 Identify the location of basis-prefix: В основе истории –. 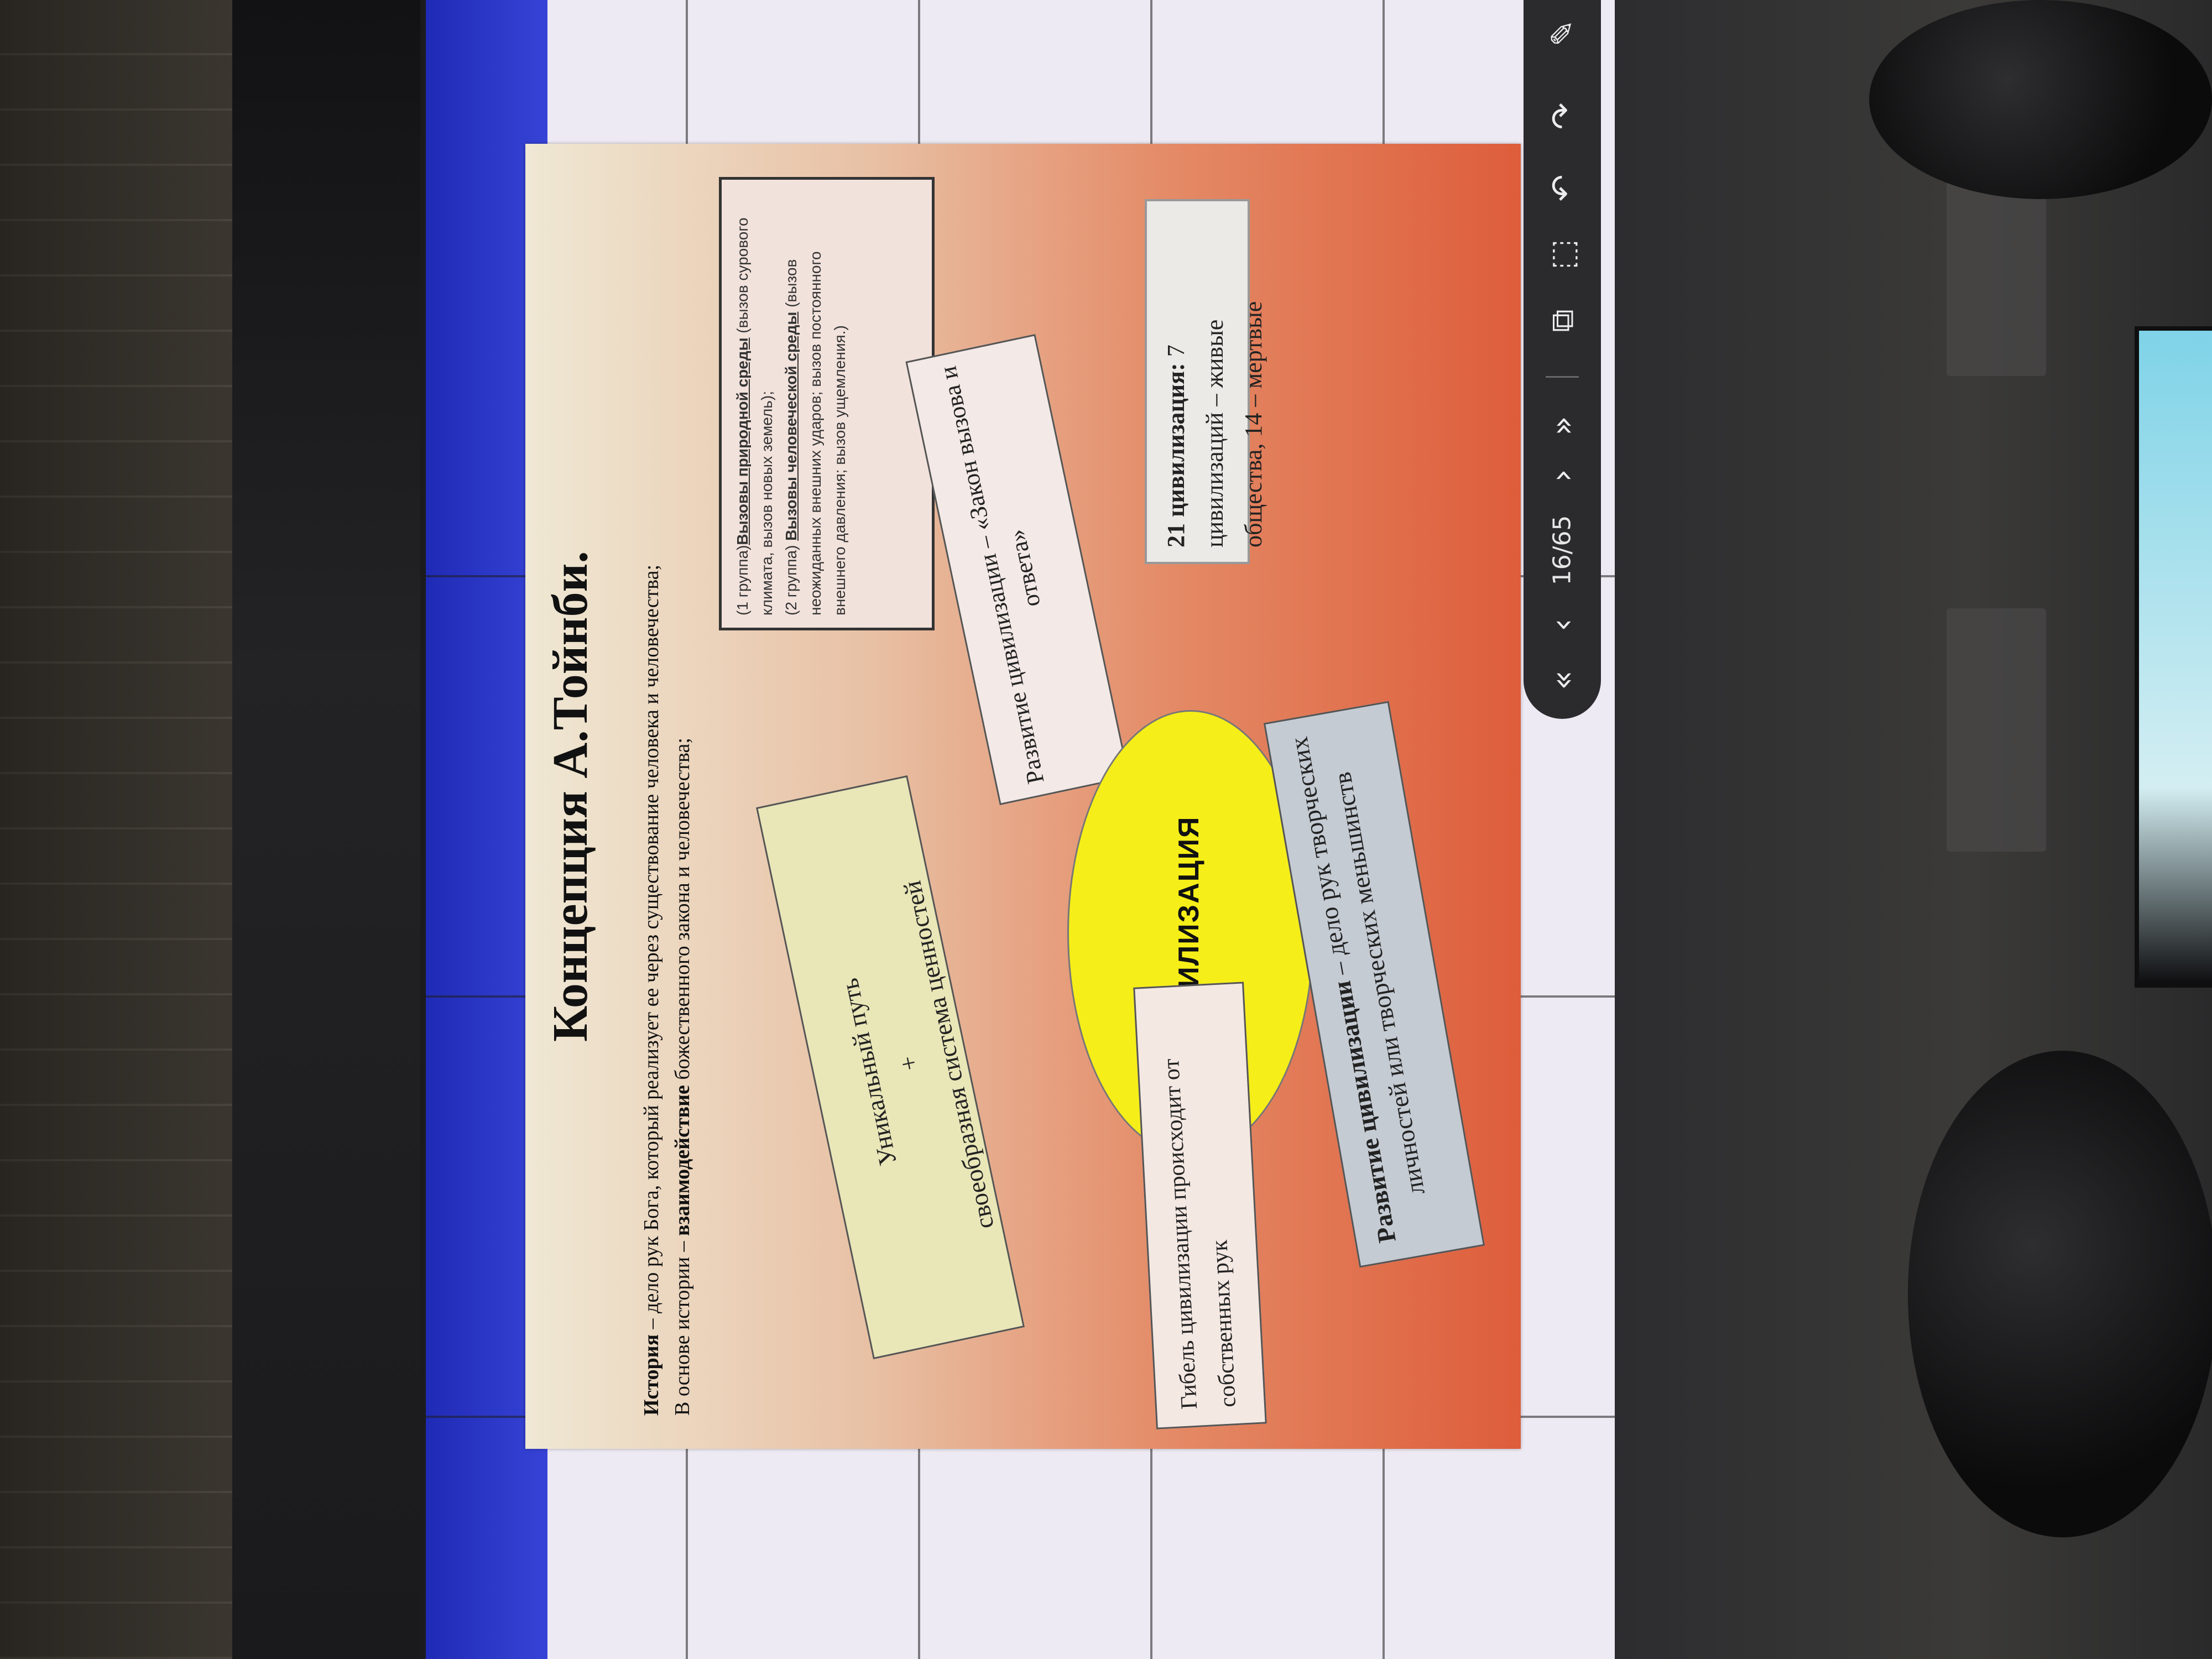
(683, 1326).